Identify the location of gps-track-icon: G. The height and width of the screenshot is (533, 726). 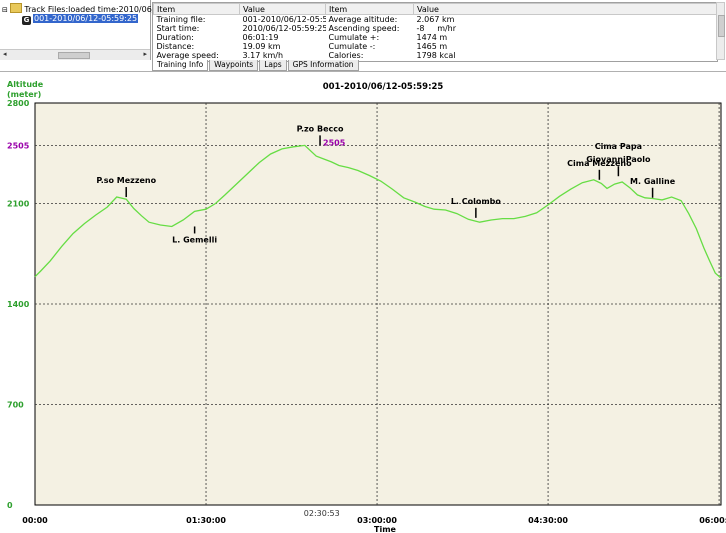
(26, 20).